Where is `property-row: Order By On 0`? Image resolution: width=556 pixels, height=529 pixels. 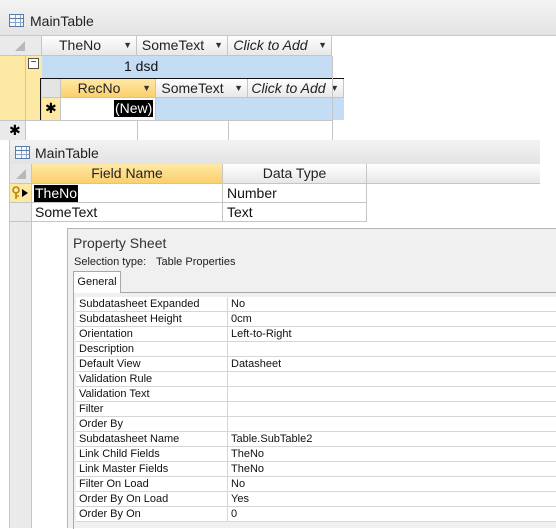
property-row: Order By On 0 is located at coordinates (316, 514).